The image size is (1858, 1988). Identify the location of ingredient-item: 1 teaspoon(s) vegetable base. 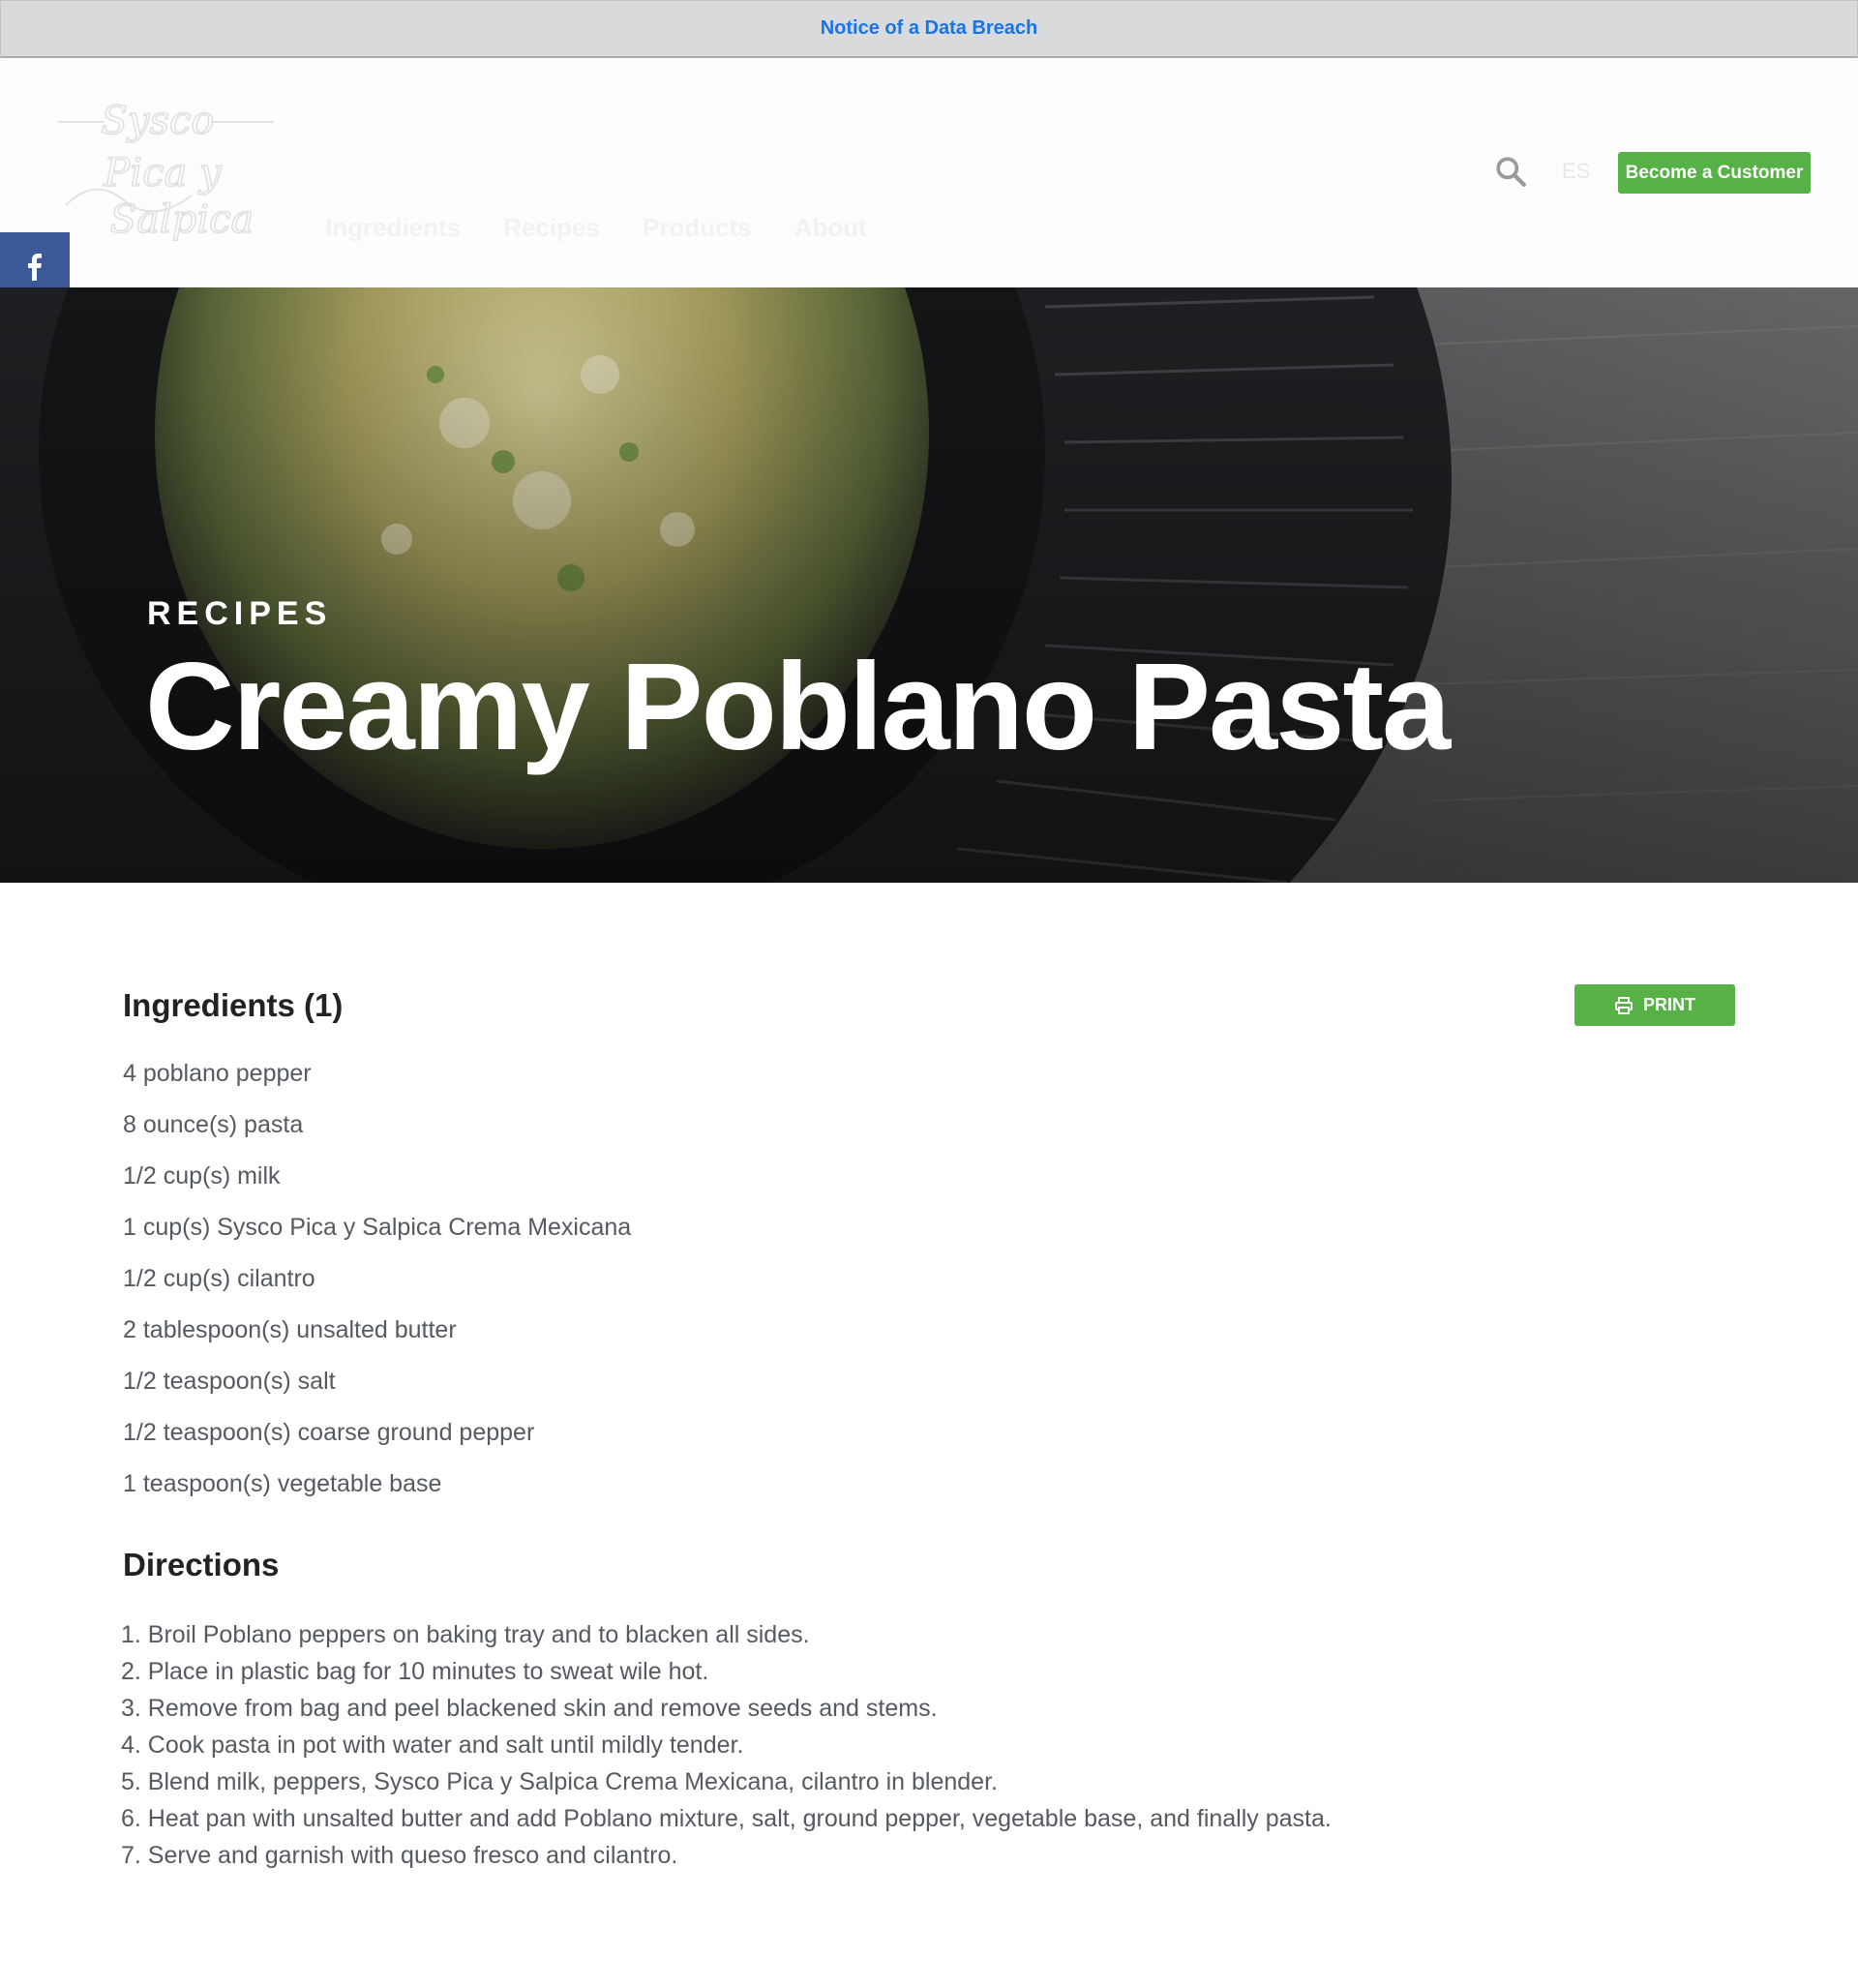
(282, 1483).